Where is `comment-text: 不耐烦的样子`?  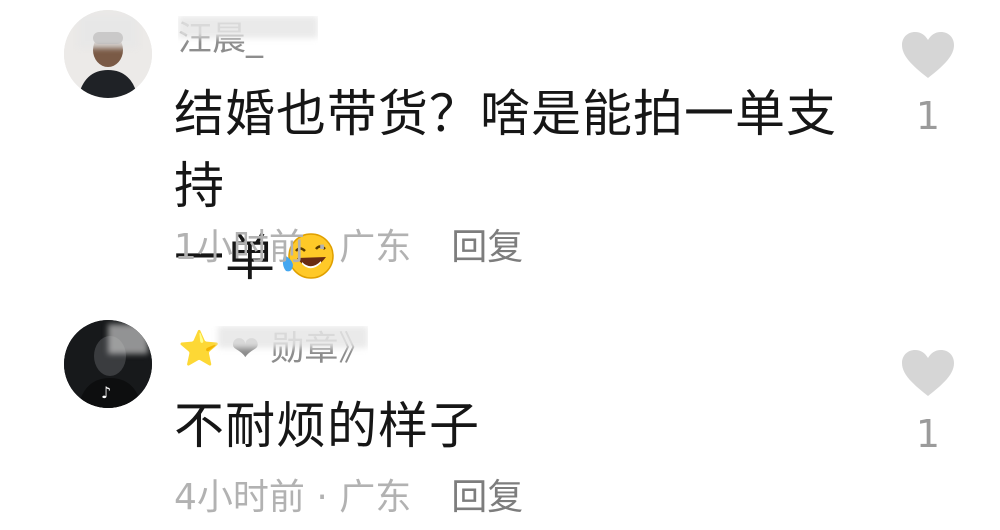
comment-text: 不耐烦的样子 is located at coordinates (514, 426).